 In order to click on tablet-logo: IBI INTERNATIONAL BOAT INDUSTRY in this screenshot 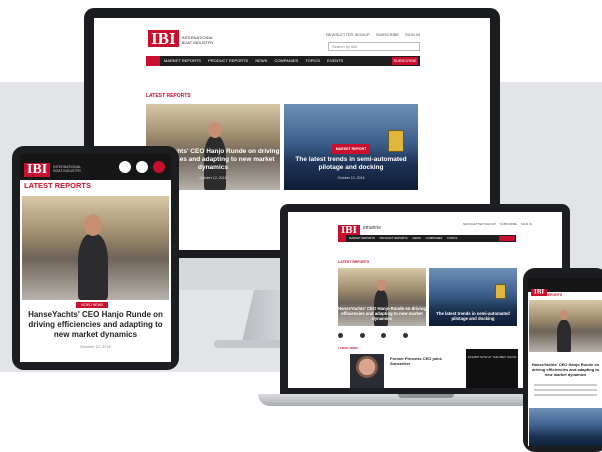, I will do `click(53, 169)`.